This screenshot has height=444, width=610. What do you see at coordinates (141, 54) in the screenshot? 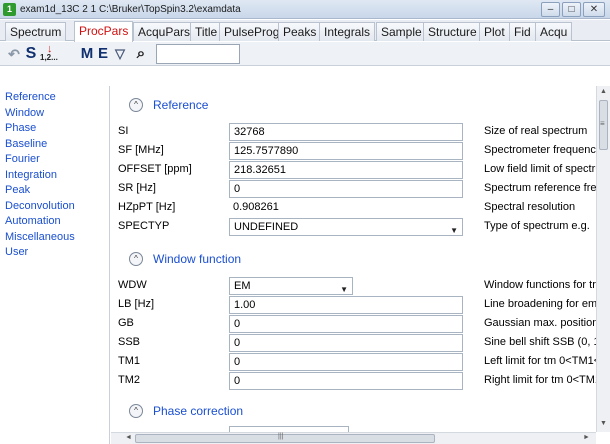
I see `binoculars-icon: ⌕` at bounding box center [141, 54].